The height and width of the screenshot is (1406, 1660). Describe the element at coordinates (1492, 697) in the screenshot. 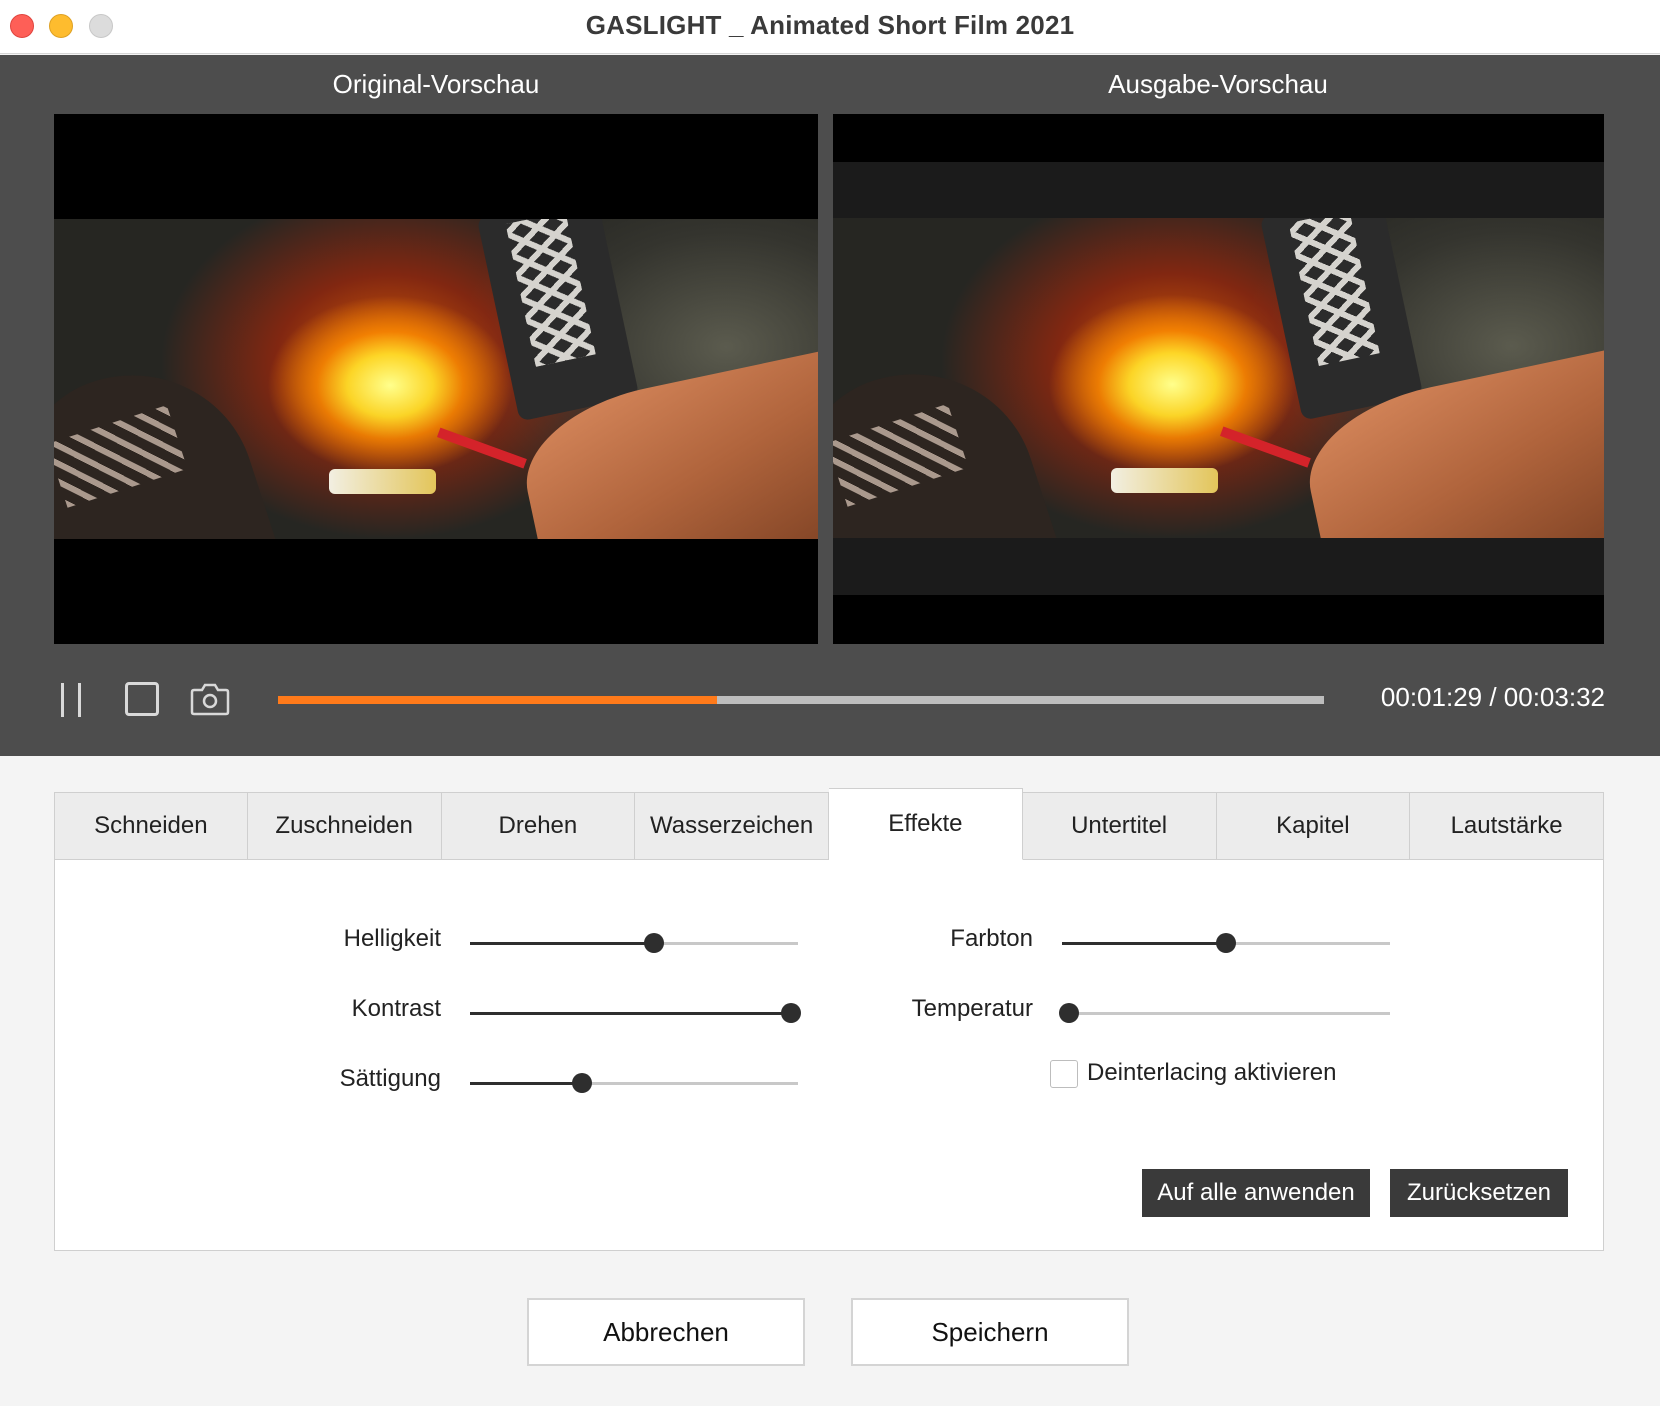

I see `timecode: 00:01:29 / 00:03:32` at that location.